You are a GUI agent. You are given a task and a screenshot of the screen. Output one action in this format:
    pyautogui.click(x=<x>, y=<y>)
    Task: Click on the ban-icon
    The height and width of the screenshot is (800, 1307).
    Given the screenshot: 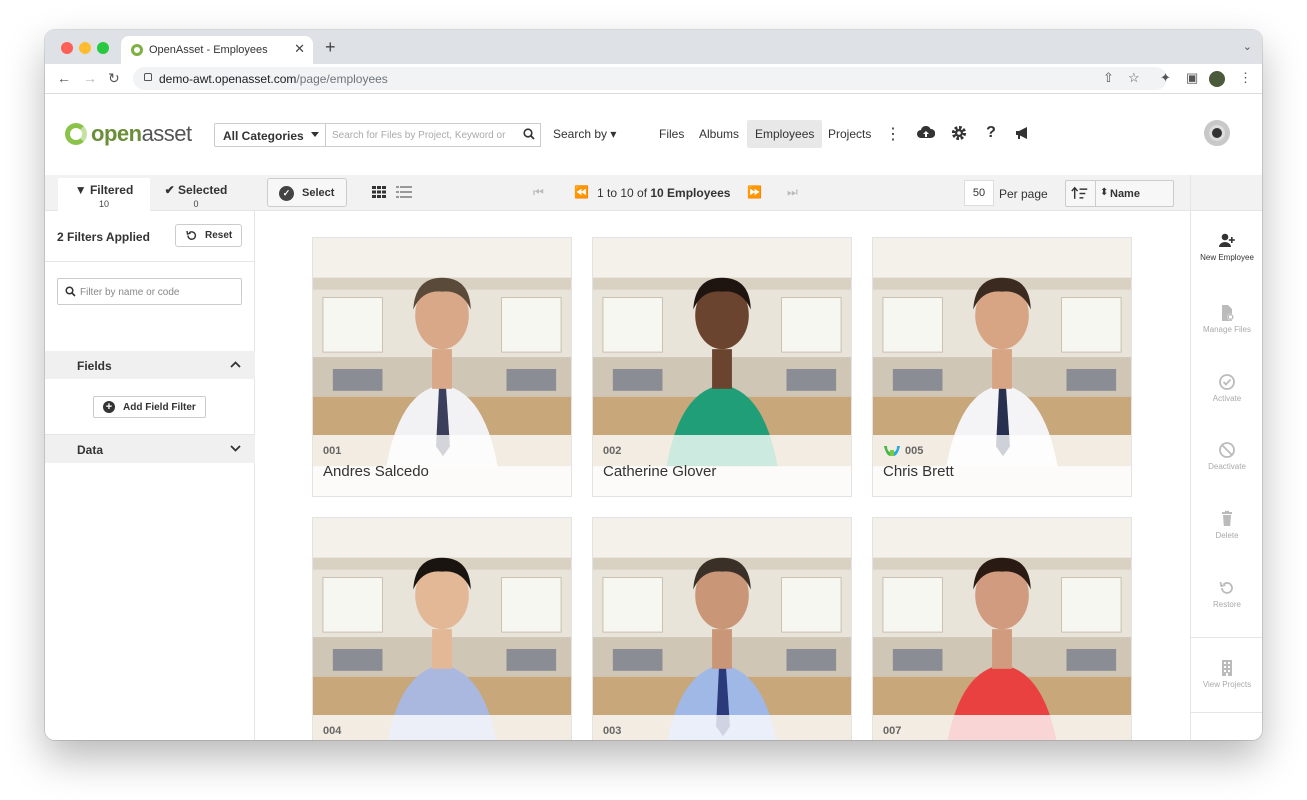 What is the action you would take?
    pyautogui.click(x=1227, y=450)
    